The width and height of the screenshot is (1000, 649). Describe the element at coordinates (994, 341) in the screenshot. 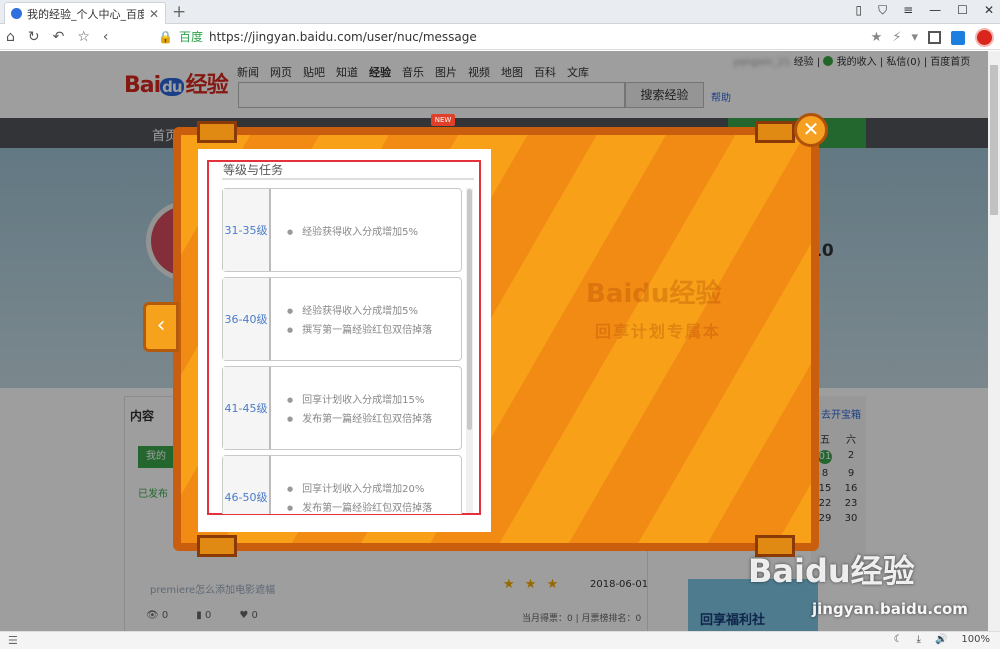

I see `page-scrollbar` at that location.